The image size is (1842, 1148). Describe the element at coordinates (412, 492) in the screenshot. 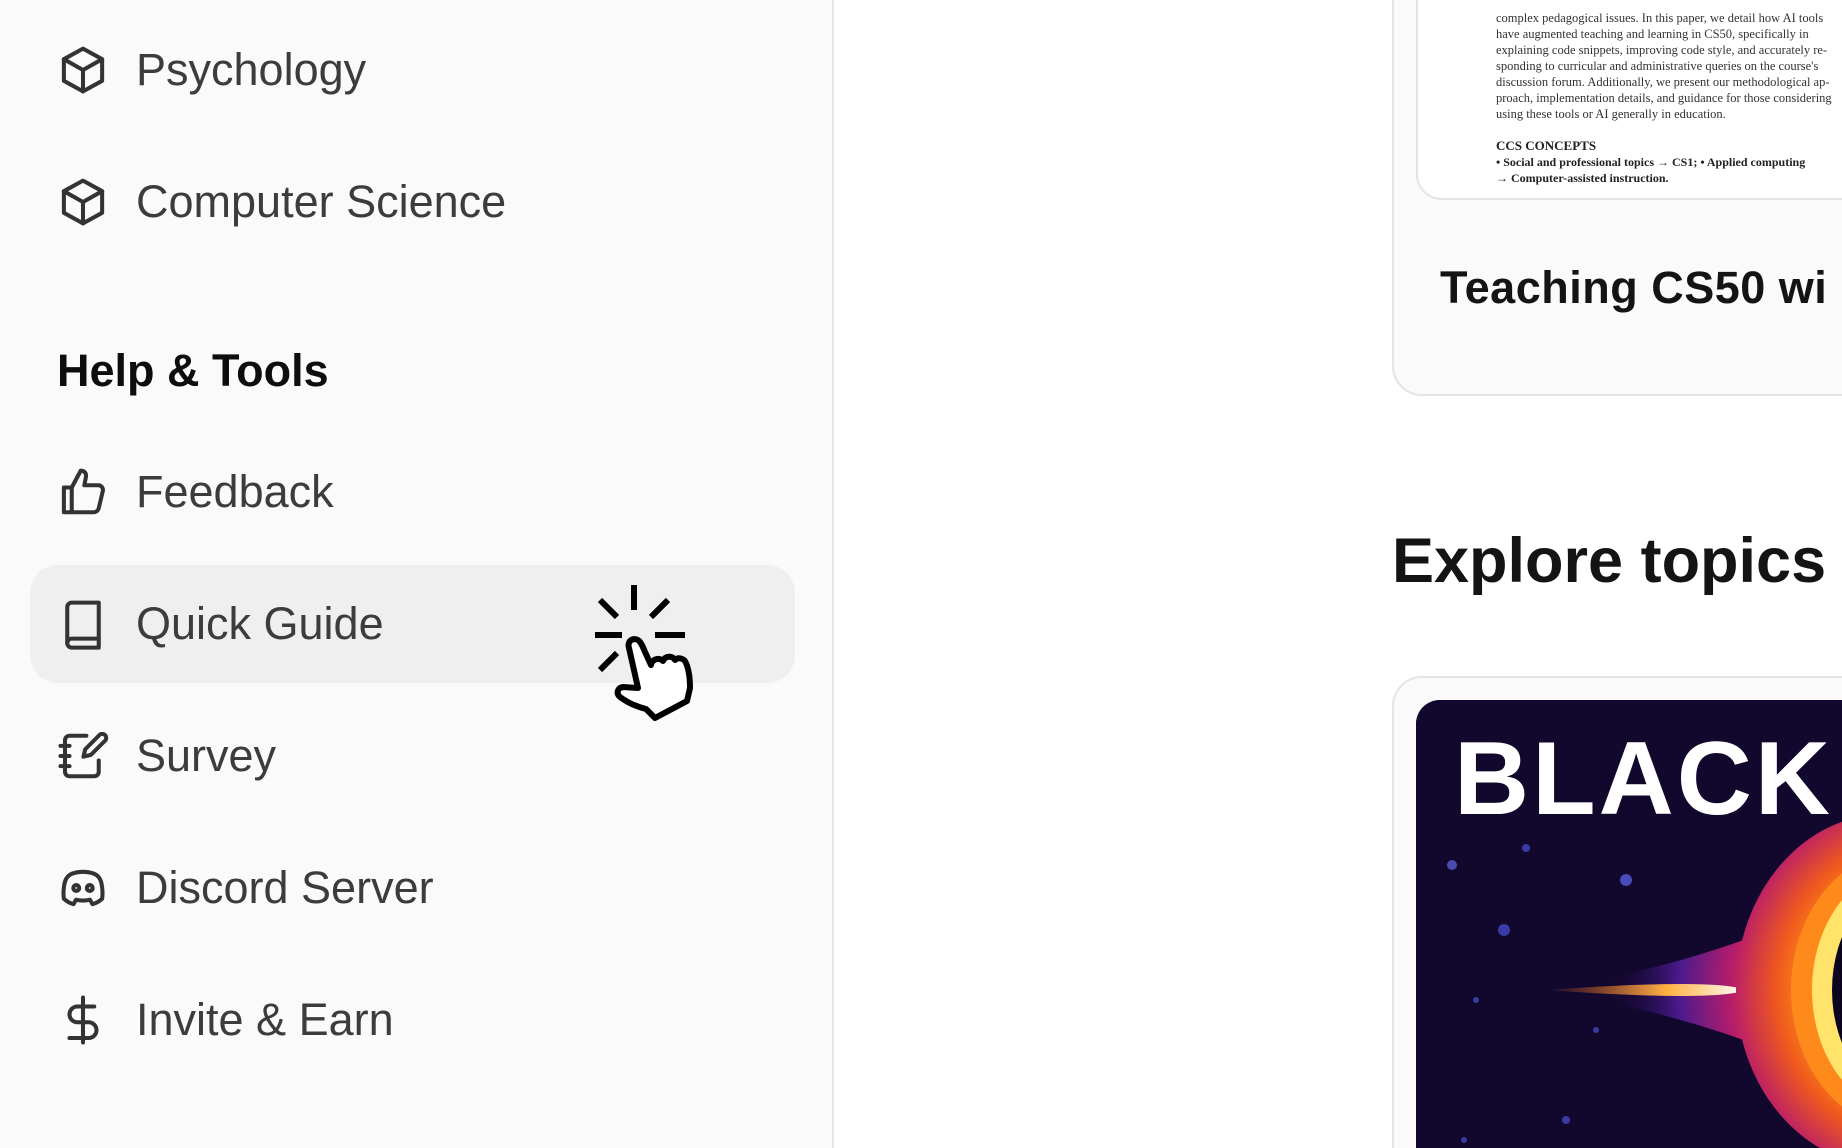

I see `sidebar-item-feedback: Feedback` at that location.